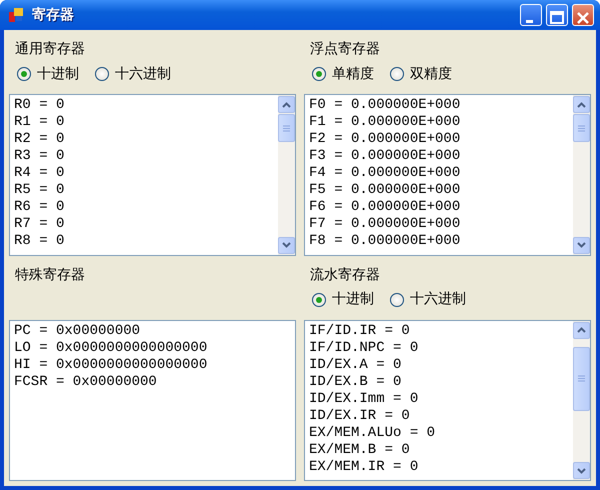 This screenshot has width=600, height=490. Describe the element at coordinates (77, 331) in the screenshot. I see `list-item: PC = 0x00000000` at that location.